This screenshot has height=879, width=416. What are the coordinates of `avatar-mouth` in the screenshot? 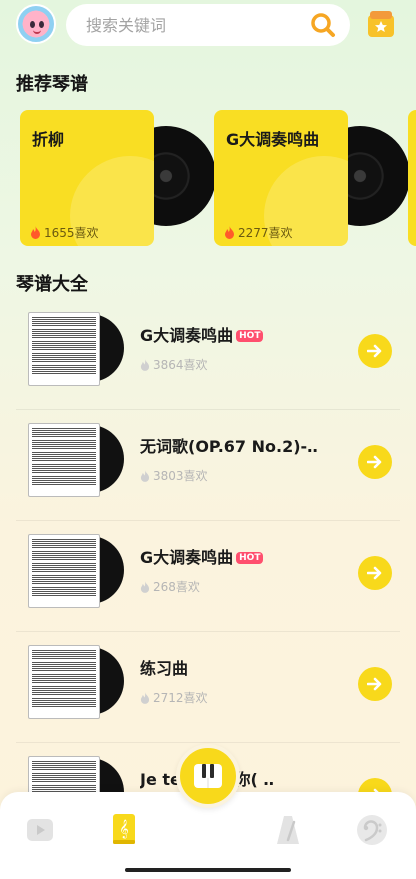 It's located at (37, 32).